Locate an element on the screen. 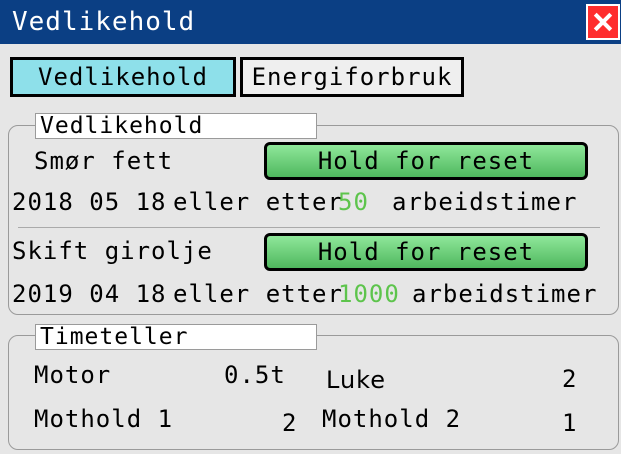 The image size is (621, 454). grease-label: Smør fett is located at coordinates (104, 161).